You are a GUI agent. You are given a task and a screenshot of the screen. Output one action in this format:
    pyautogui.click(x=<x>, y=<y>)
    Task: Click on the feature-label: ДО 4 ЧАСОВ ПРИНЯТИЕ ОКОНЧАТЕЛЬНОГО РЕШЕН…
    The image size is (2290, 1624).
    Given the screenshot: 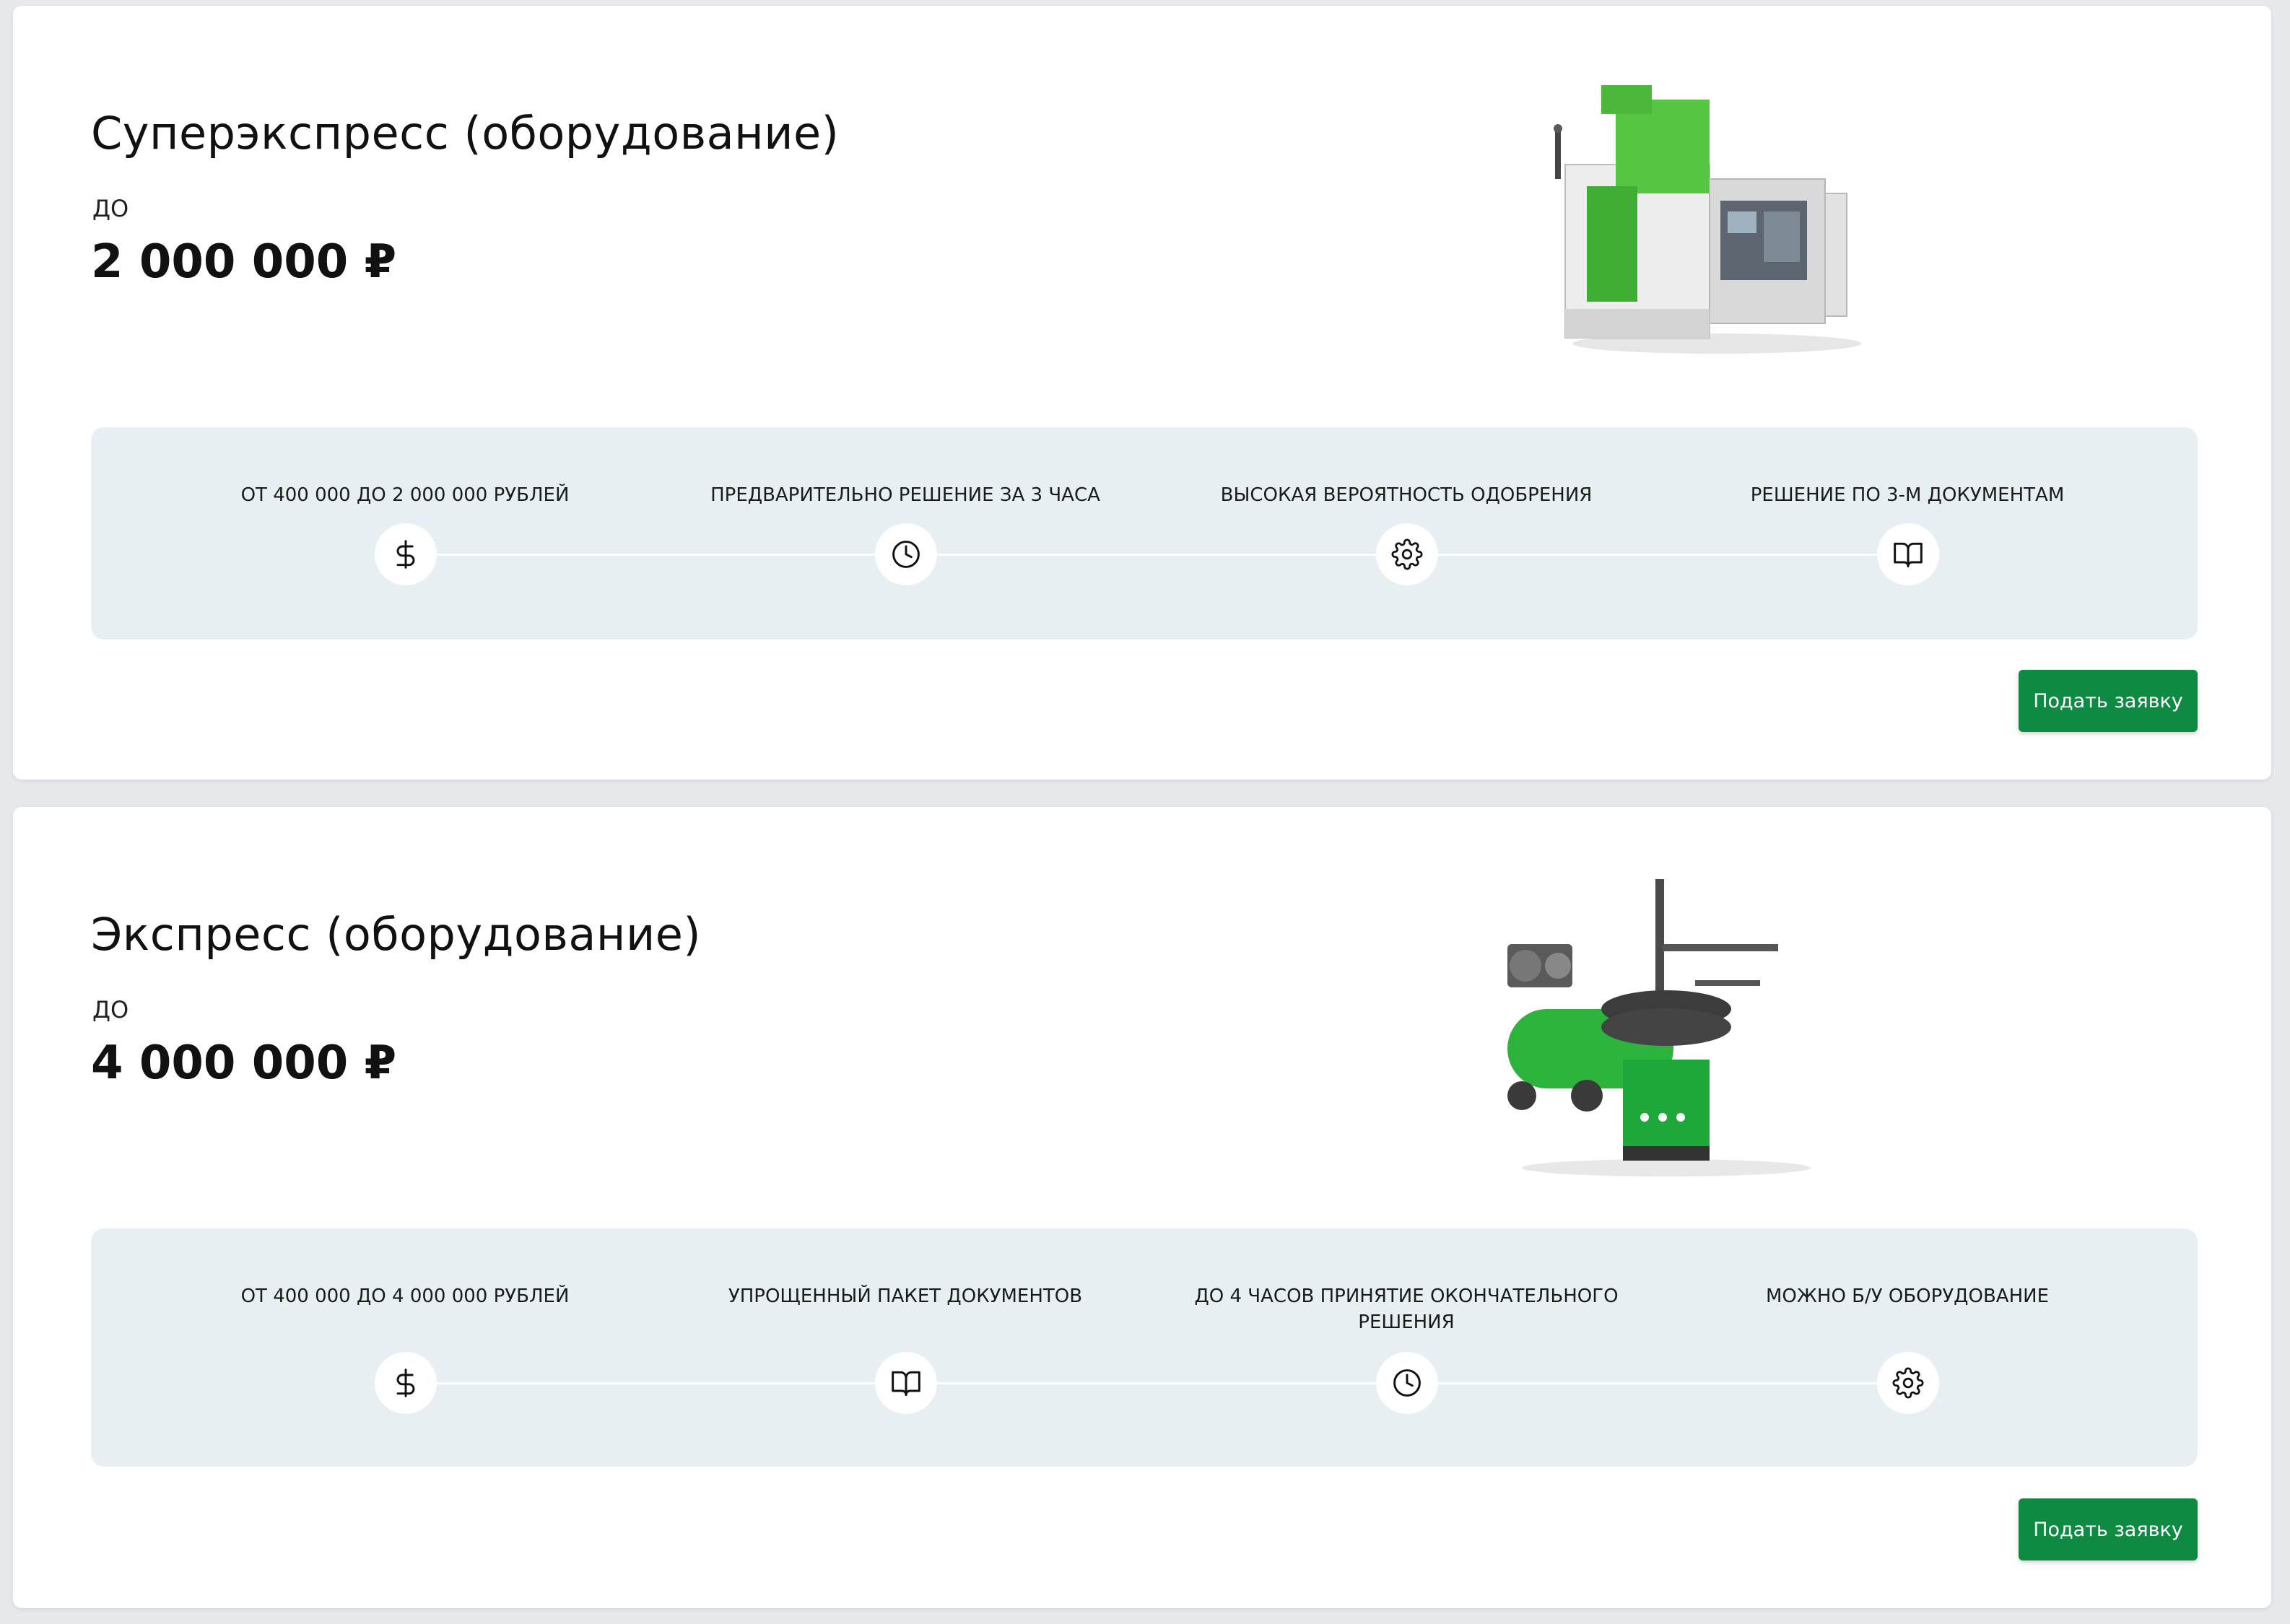 What is the action you would take?
    pyautogui.click(x=1407, y=1309)
    